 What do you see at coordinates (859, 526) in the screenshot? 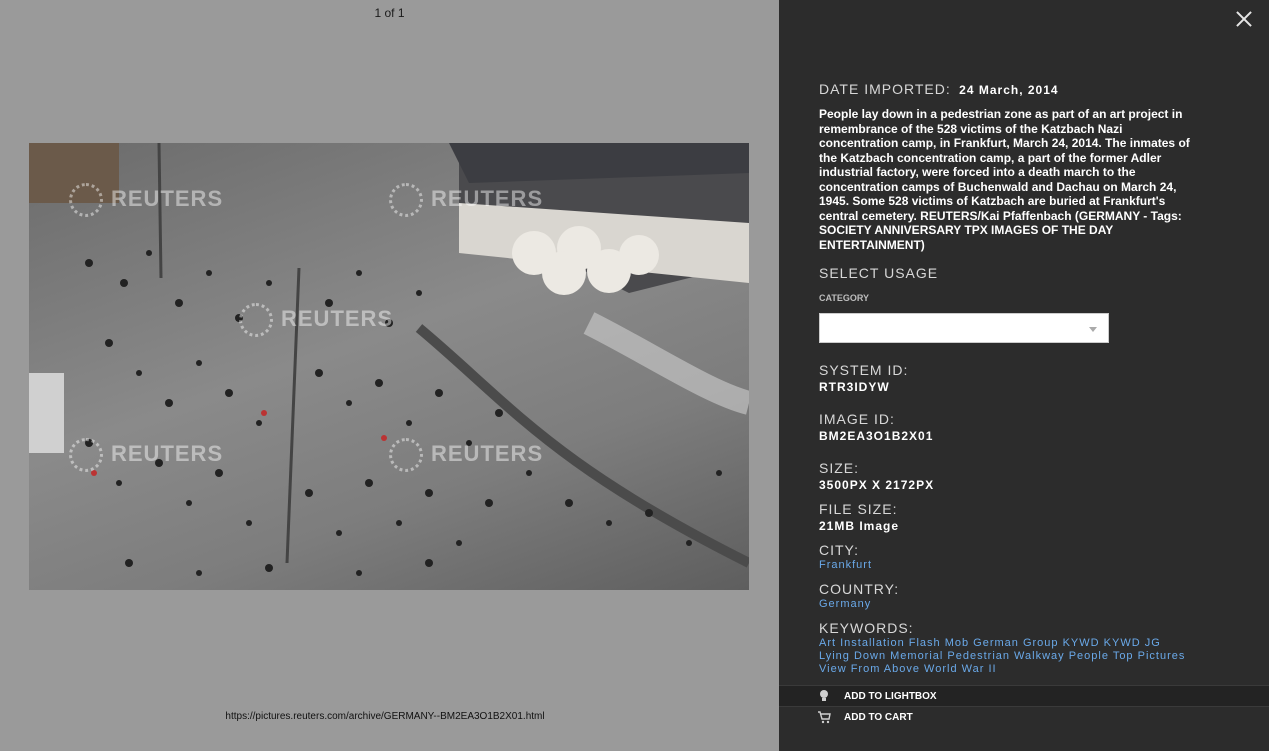
I see `file-size-value: 21MB Image` at bounding box center [859, 526].